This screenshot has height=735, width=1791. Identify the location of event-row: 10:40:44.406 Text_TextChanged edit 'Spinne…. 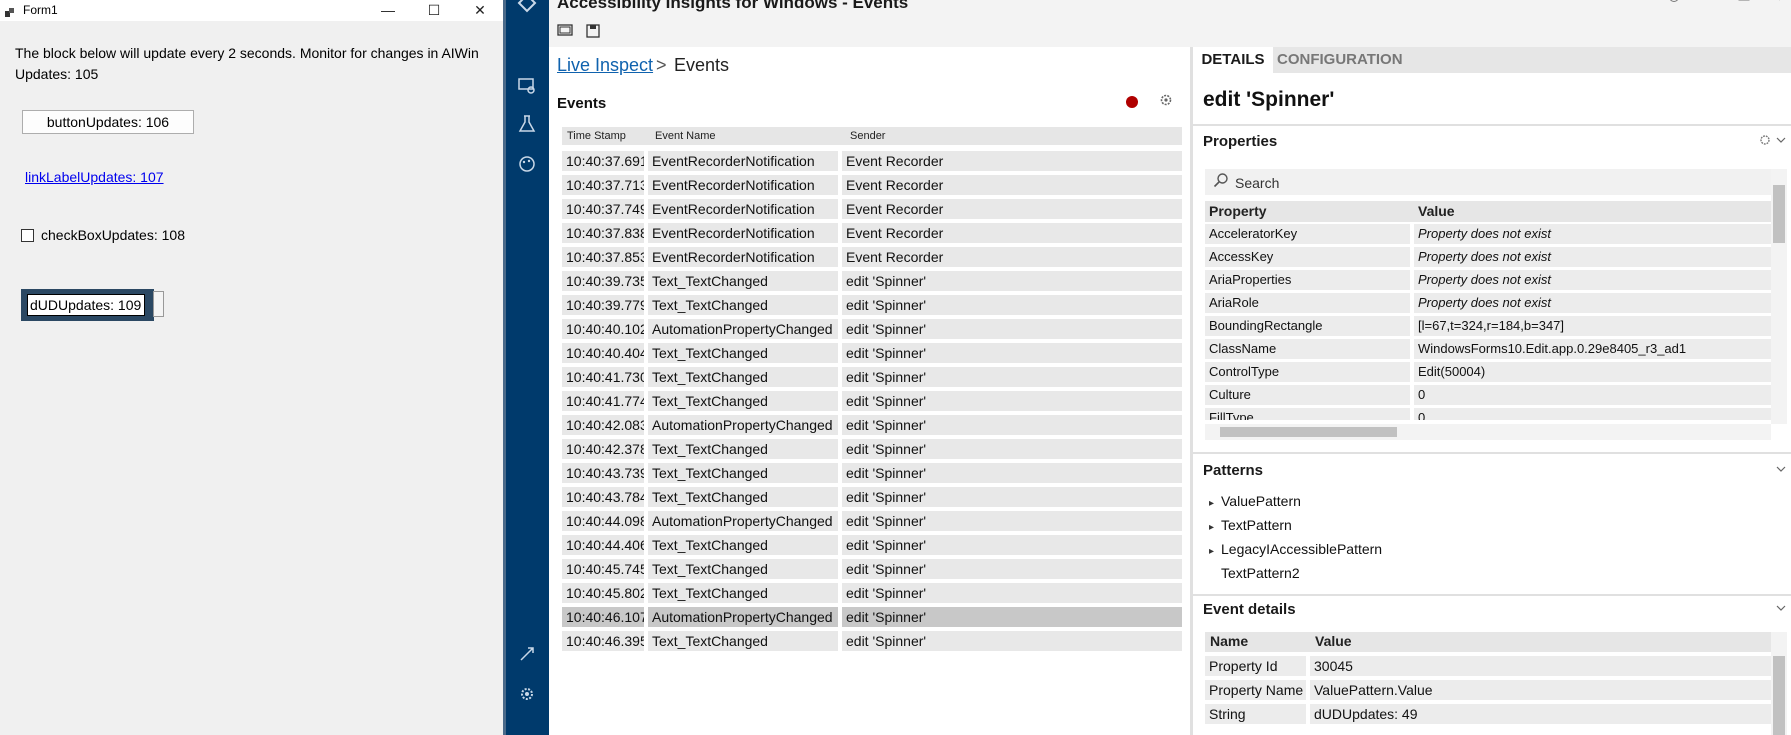
(872, 547).